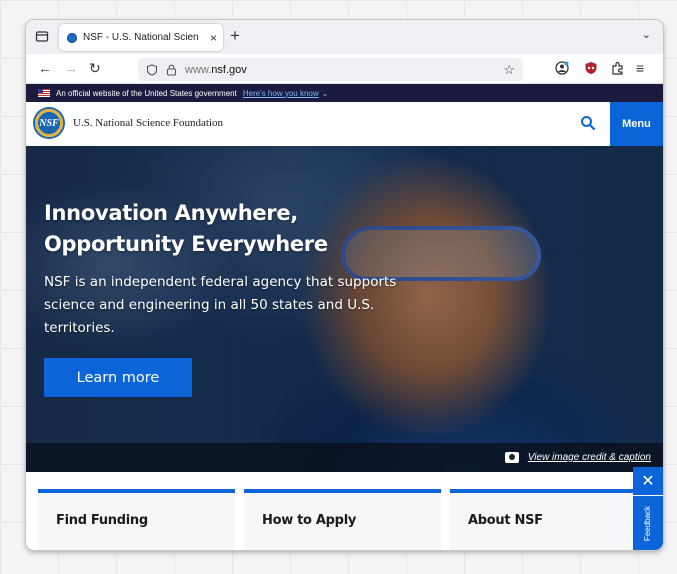 The height and width of the screenshot is (574, 677). Describe the element at coordinates (102, 520) in the screenshot. I see `card-title: Find Funding` at that location.